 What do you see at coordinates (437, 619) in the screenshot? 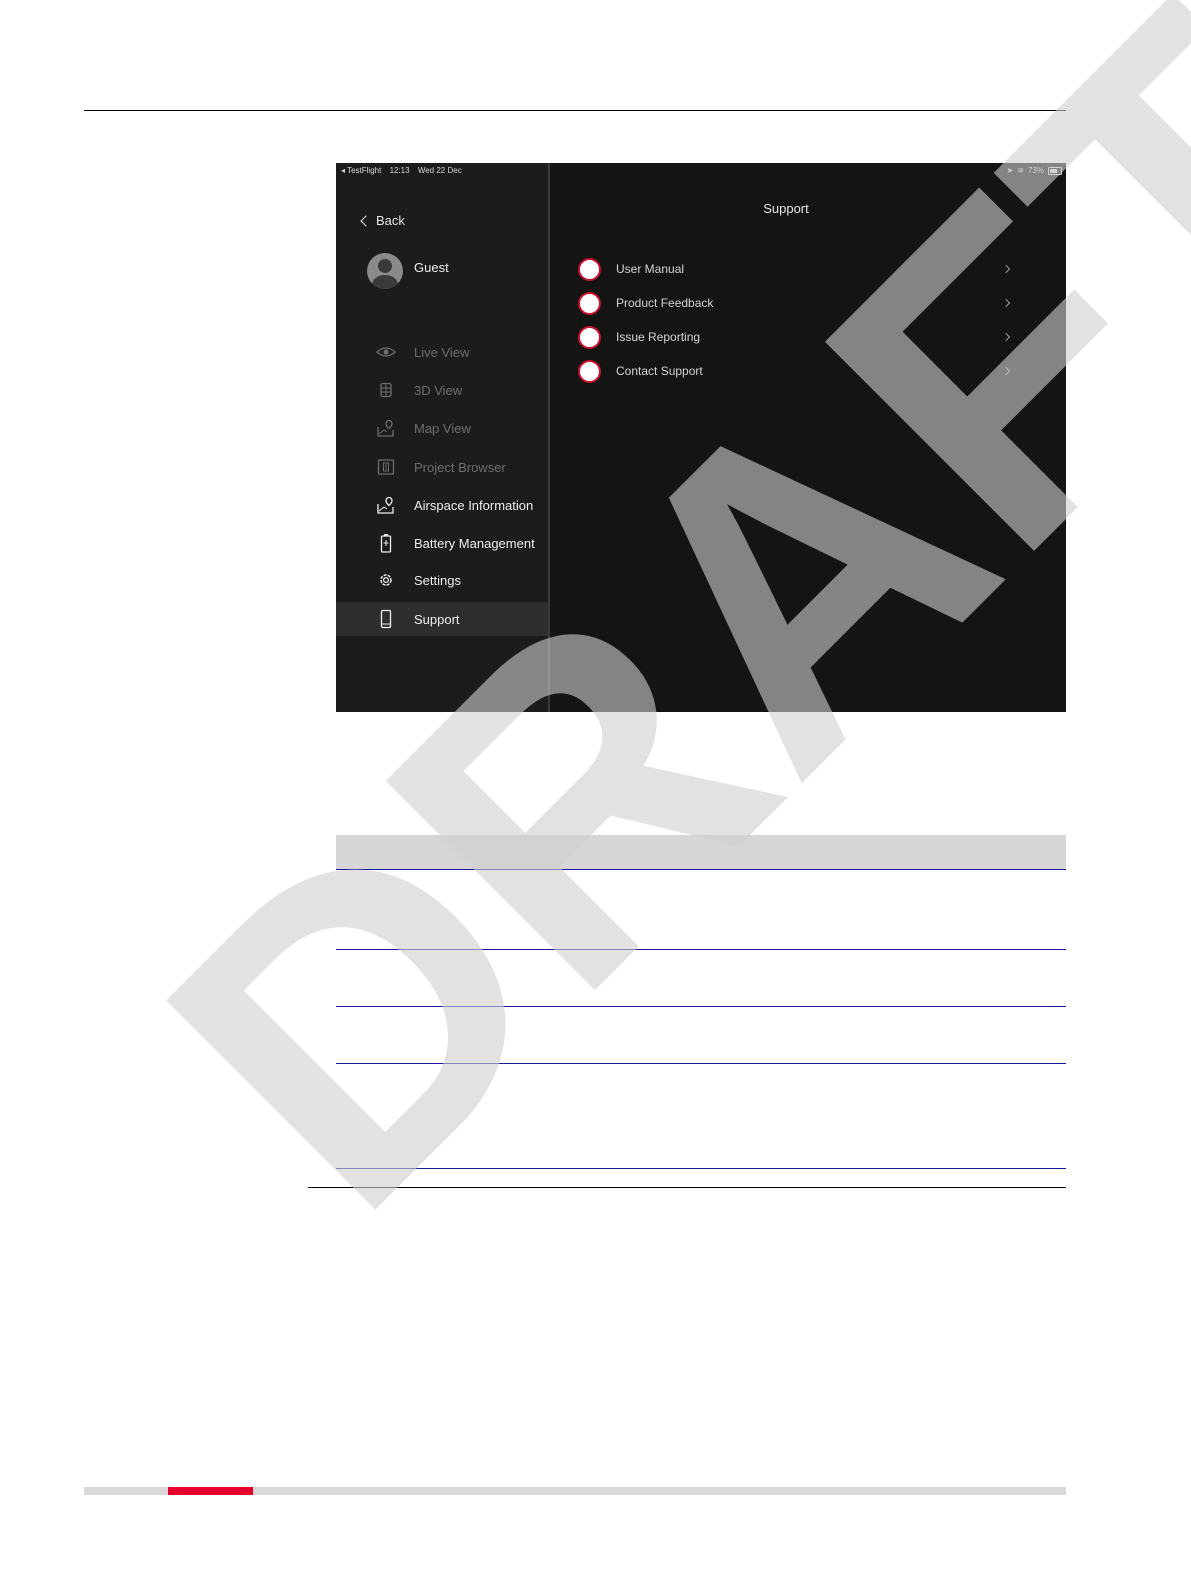
I see `sidebar-item-label: Support` at bounding box center [437, 619].